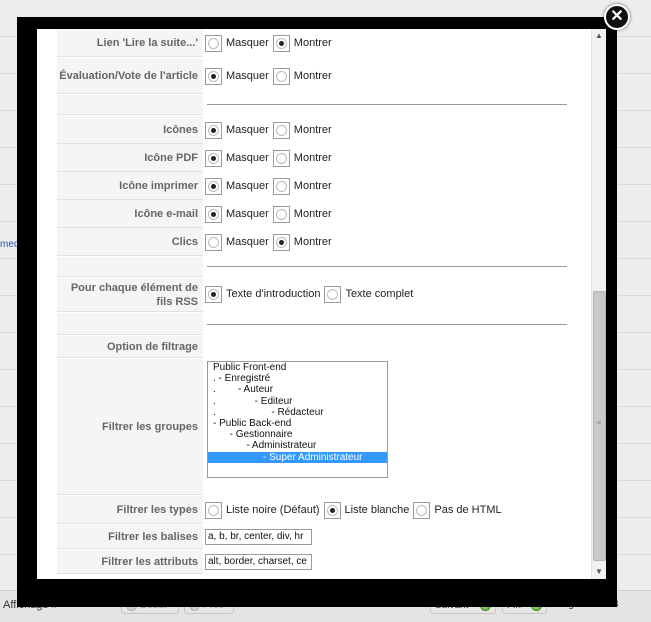  I want to click on pdf-show-radio, so click(281, 158).